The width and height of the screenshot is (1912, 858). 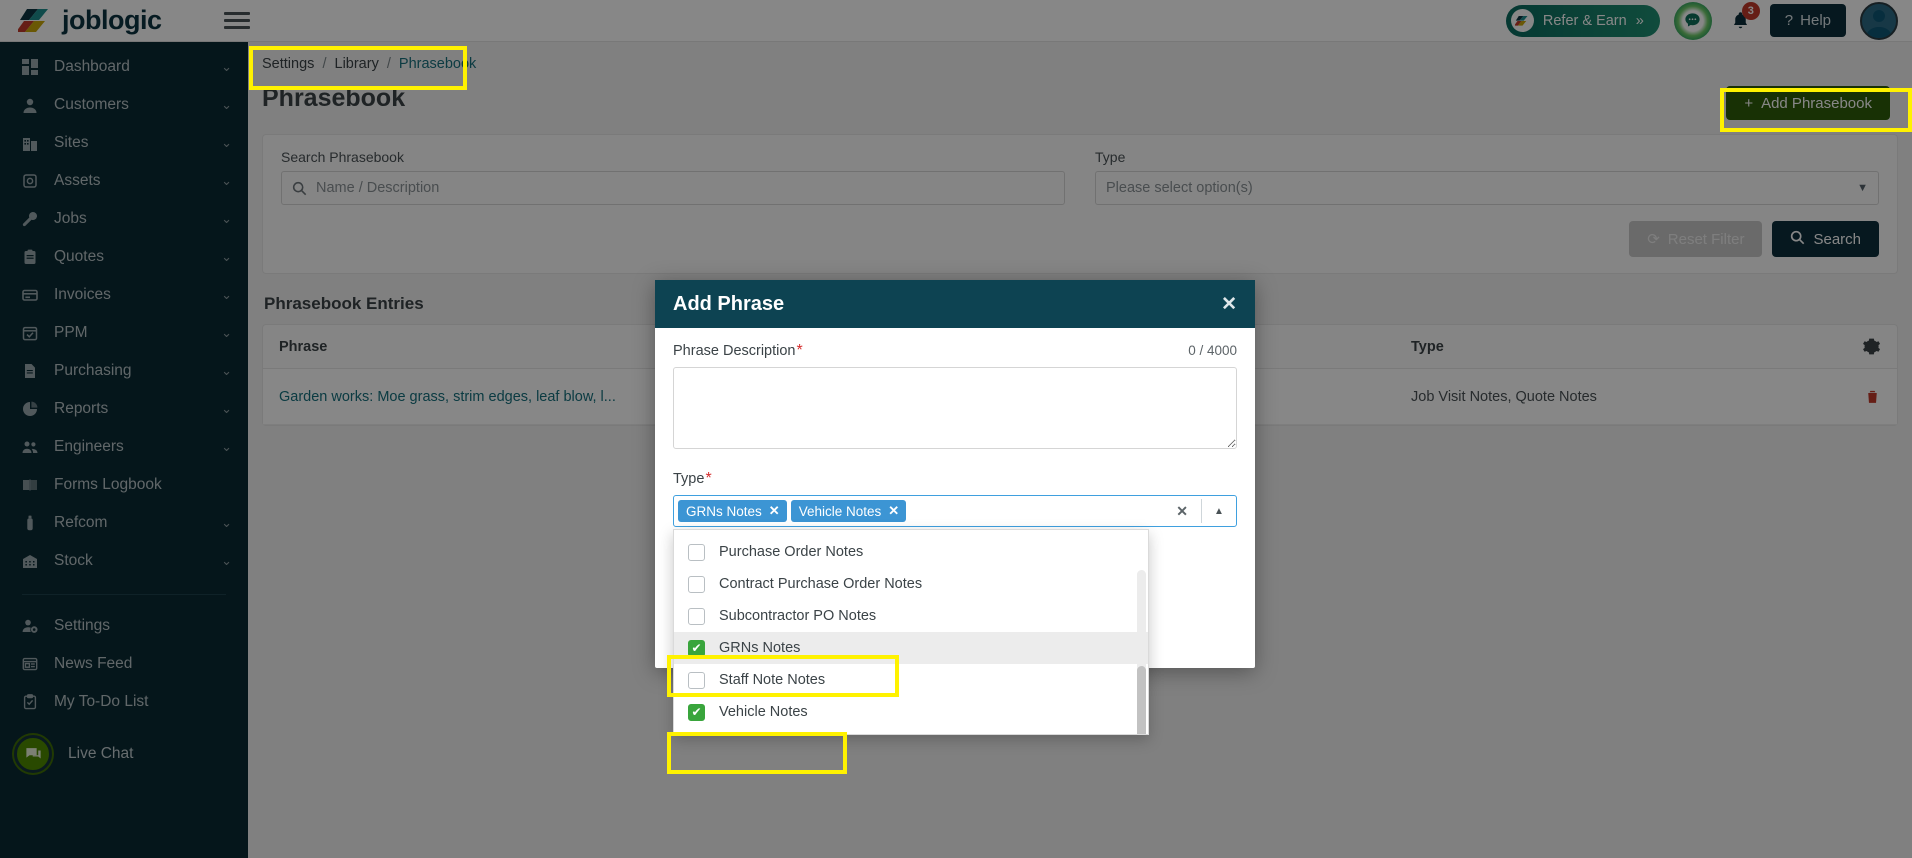 What do you see at coordinates (798, 616) in the screenshot?
I see `option-label: Subcontractor PO Notes` at bounding box center [798, 616].